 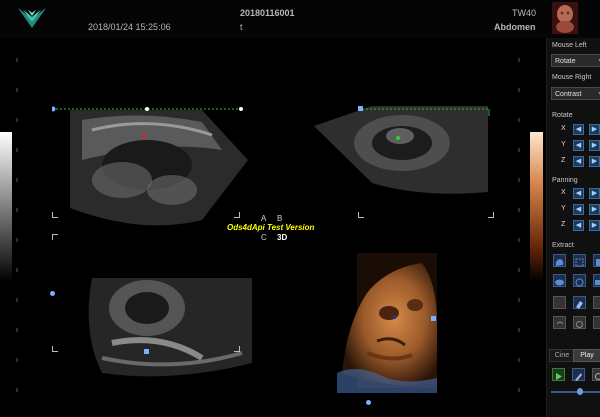 What do you see at coordinates (569, 45) in the screenshot?
I see `mouse-left-label: Mouse Left` at bounding box center [569, 45].